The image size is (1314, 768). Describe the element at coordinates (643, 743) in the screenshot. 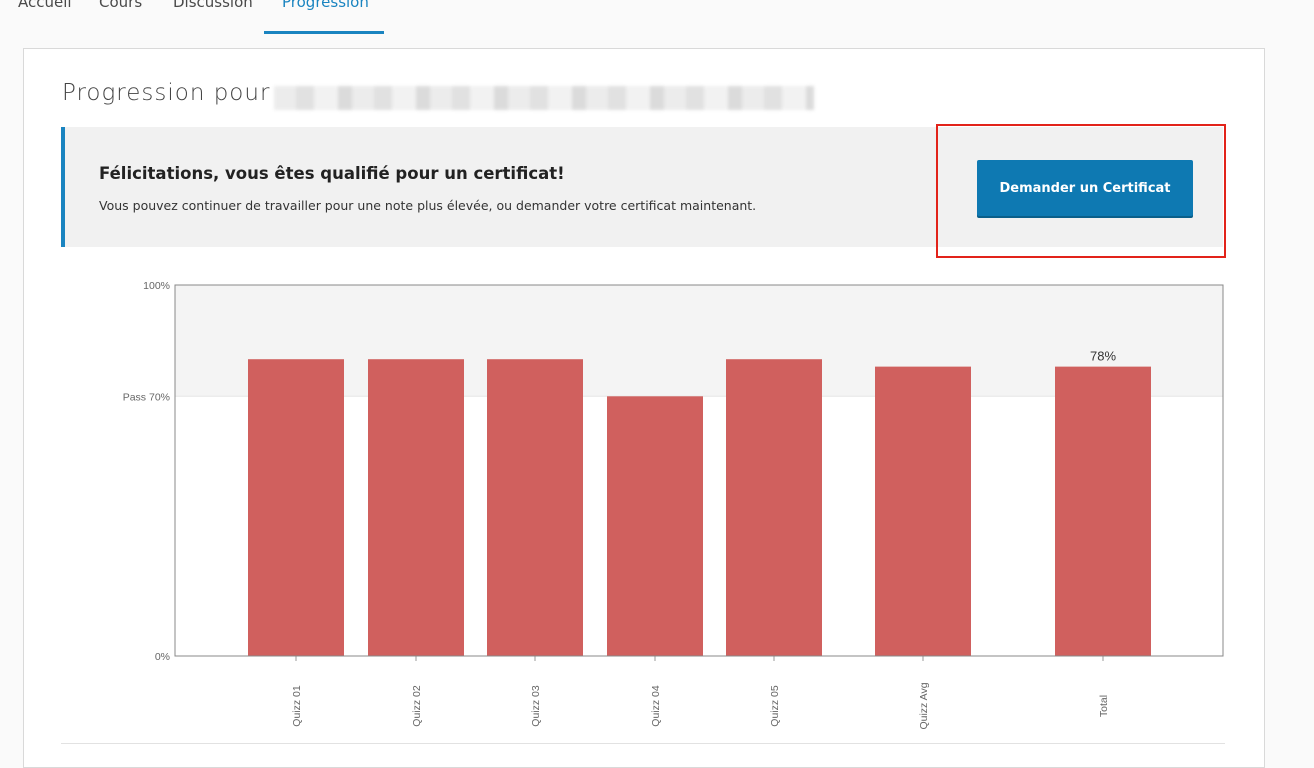

I see `divider` at that location.